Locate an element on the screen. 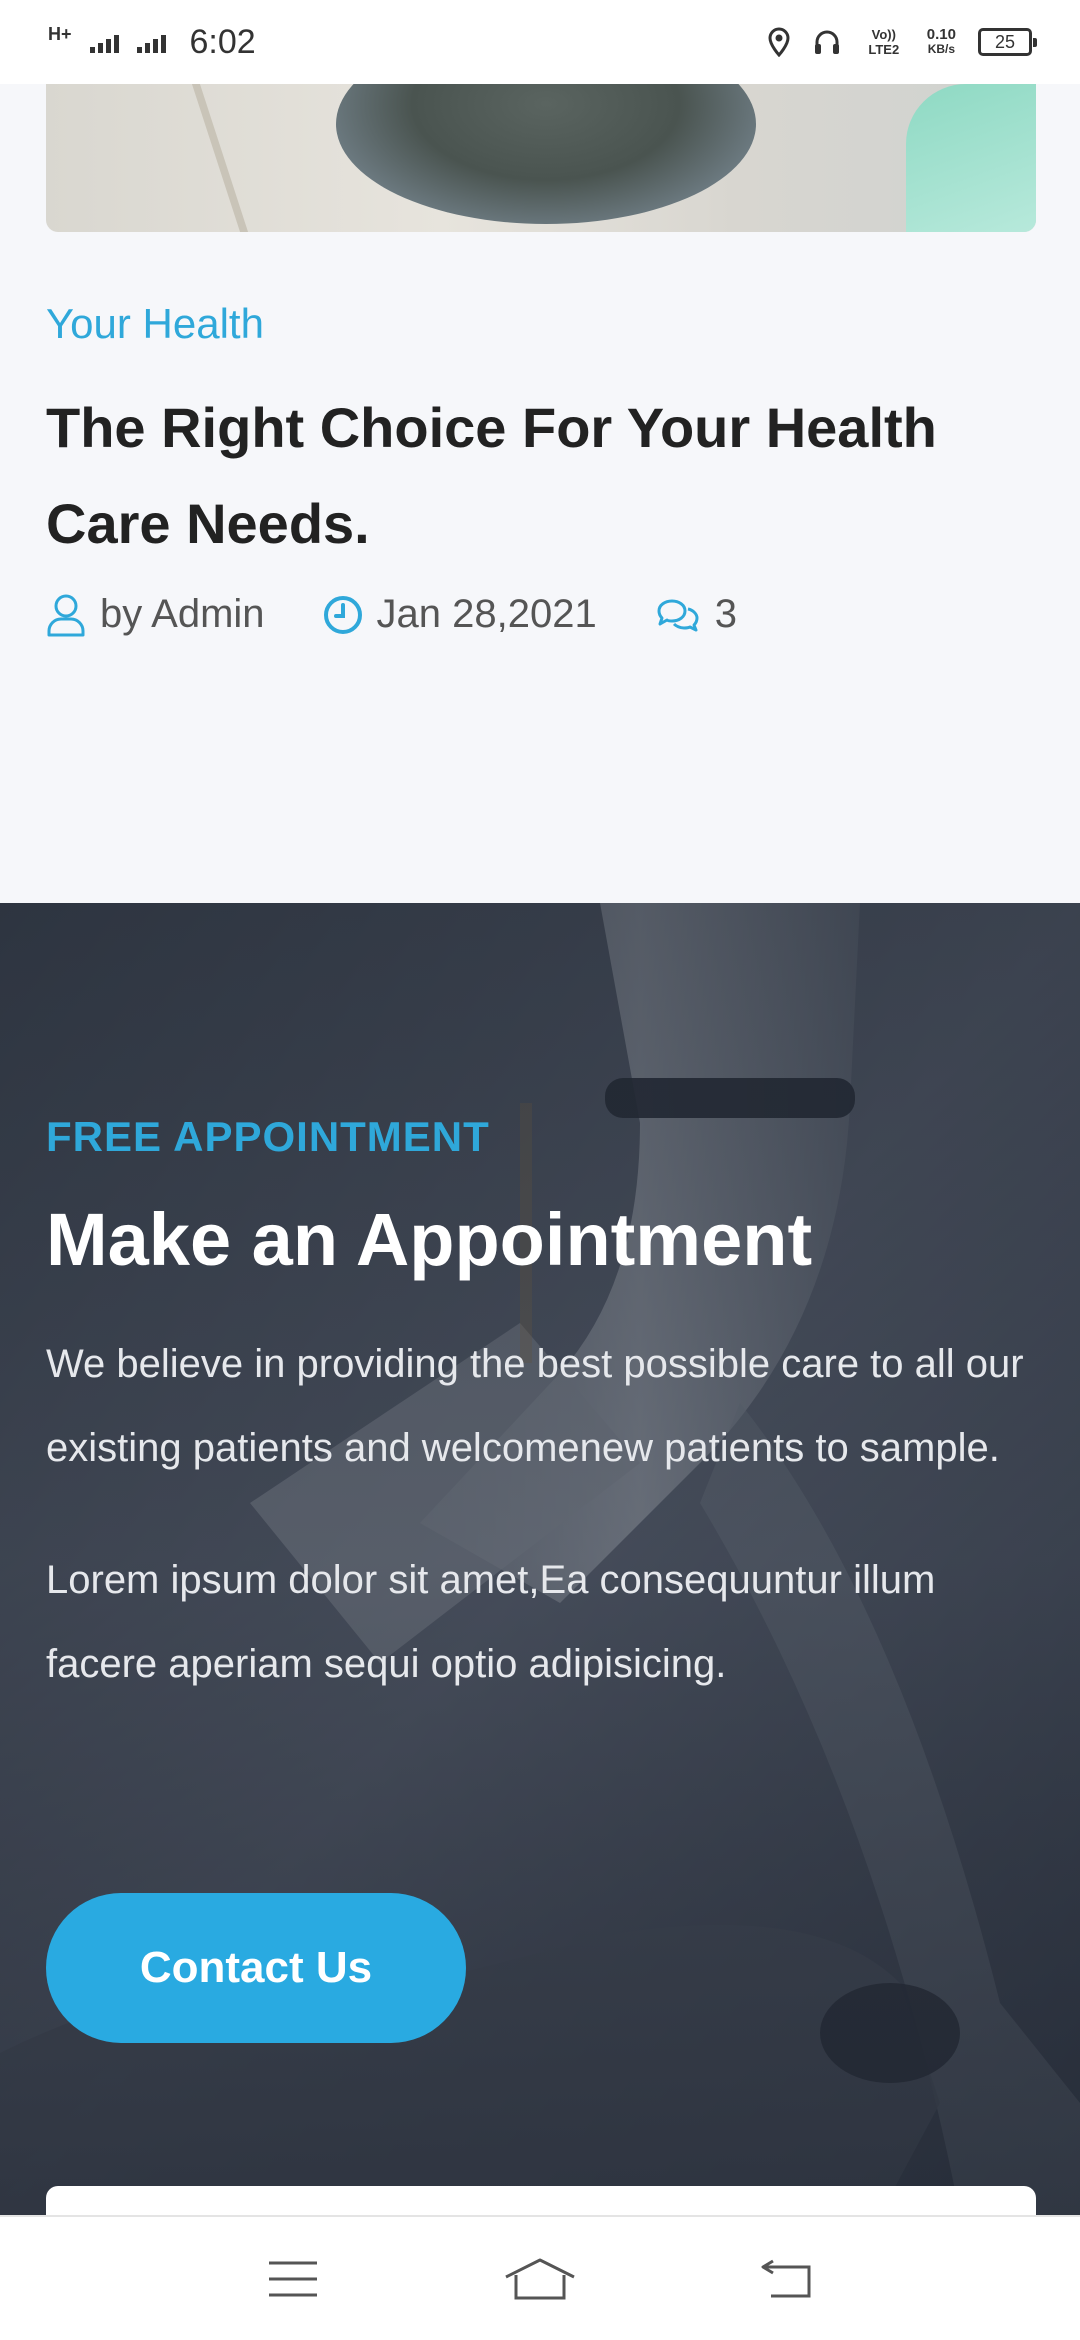 The width and height of the screenshot is (1080, 2340). post-author: by Admin is located at coordinates (155, 614).